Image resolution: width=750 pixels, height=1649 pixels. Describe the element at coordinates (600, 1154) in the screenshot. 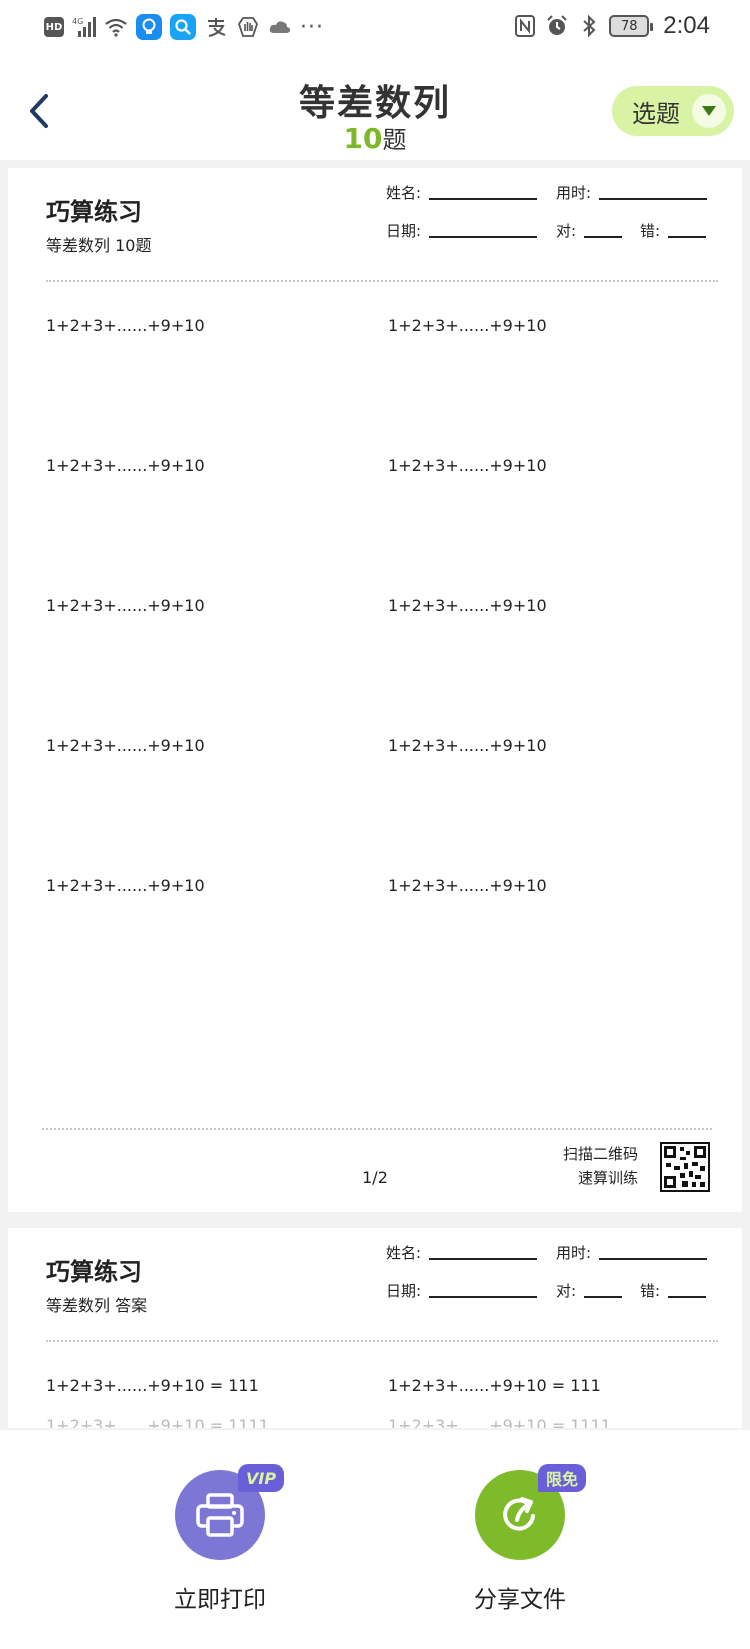

I see `qr-caption-line1: 扫描二维码` at that location.